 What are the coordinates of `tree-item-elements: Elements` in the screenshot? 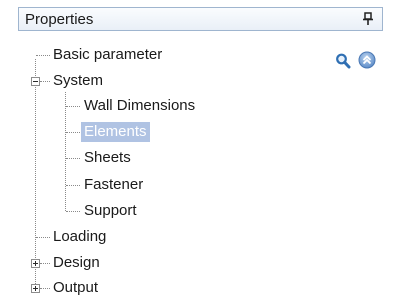 It's located at (115, 132).